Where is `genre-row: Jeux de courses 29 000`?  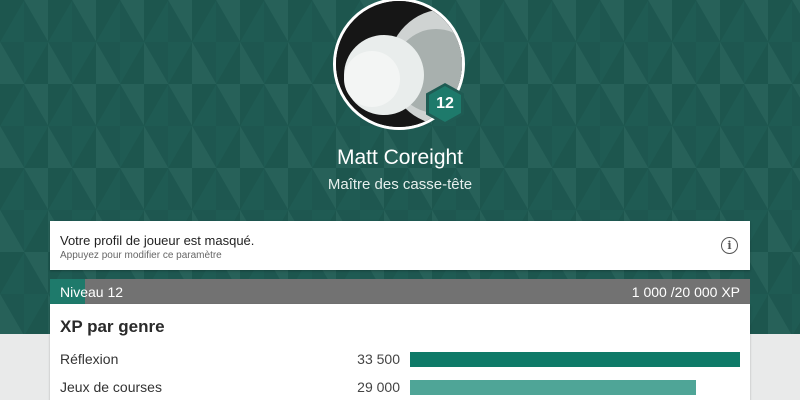 genre-row: Jeux de courses 29 000 is located at coordinates (400, 387).